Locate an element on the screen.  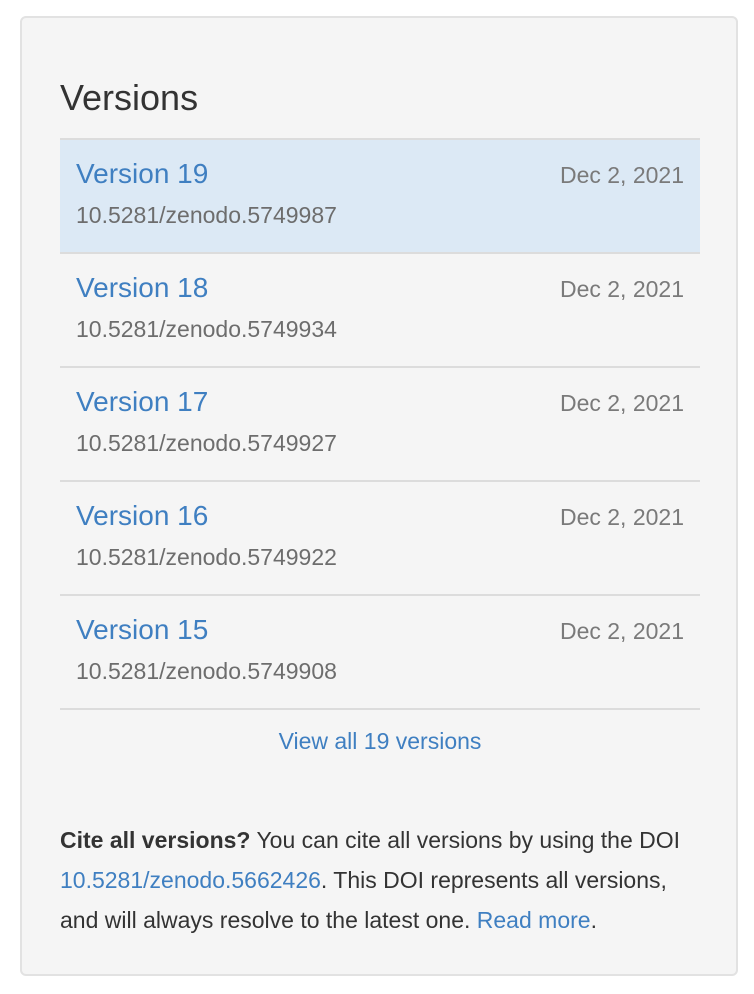
version-doi: 10.5281/zenodo.5749987 is located at coordinates (206, 215).